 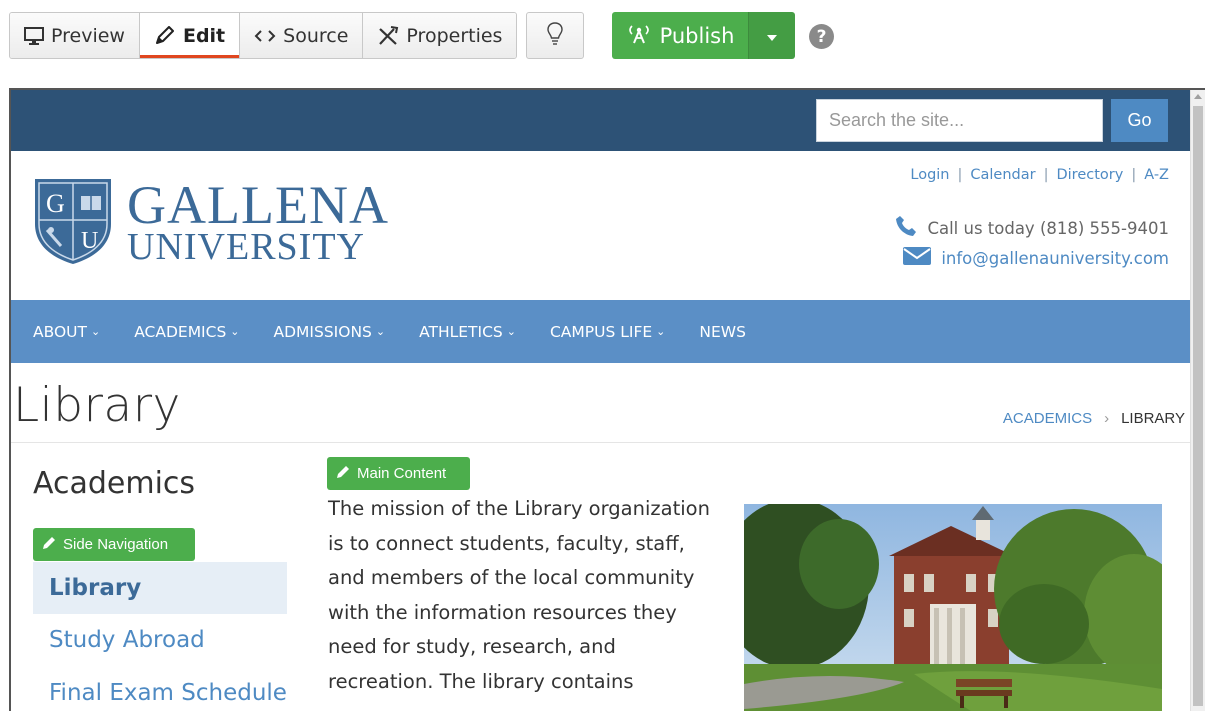 What do you see at coordinates (60, 331) in the screenshot?
I see `nav-label: ABOUT` at bounding box center [60, 331].